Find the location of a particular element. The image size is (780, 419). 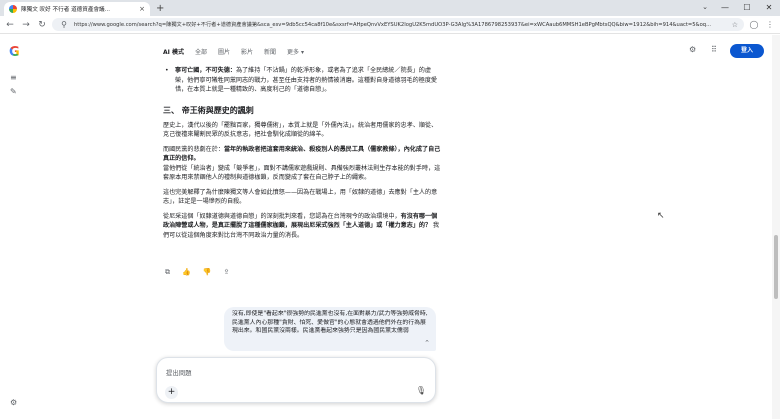

p4-a: 從尼采這個「奴隸道德與道德自戀」的深刻批判來看，您認為在台灣現今的政治環境中， is located at coordinates (282, 216).